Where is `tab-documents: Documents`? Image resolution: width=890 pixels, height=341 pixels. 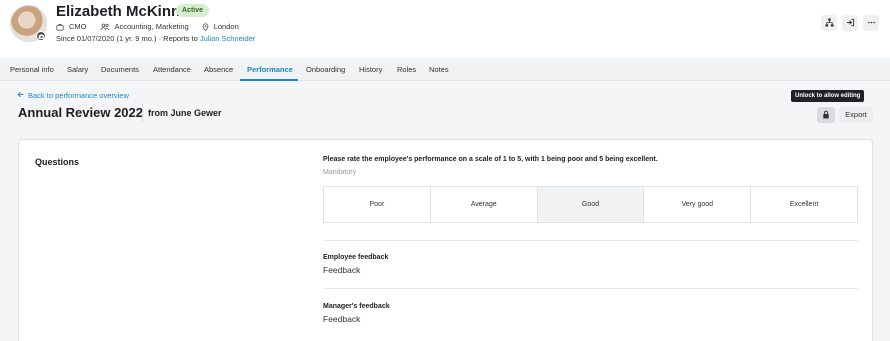
tab-documents: Documents is located at coordinates (120, 69).